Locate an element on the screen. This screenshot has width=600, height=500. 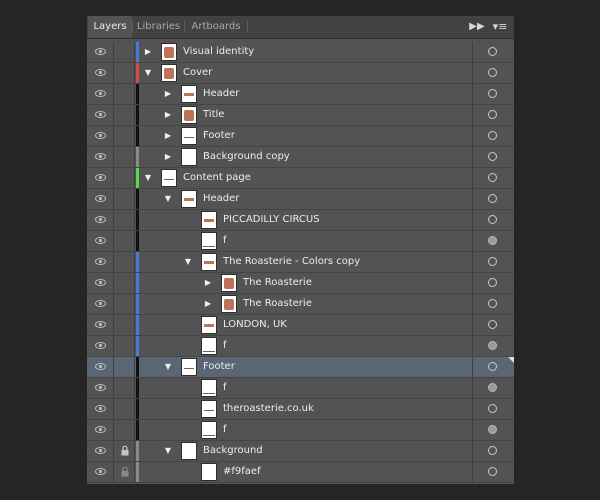
layer-row: #f9faef is located at coordinates (300, 472).